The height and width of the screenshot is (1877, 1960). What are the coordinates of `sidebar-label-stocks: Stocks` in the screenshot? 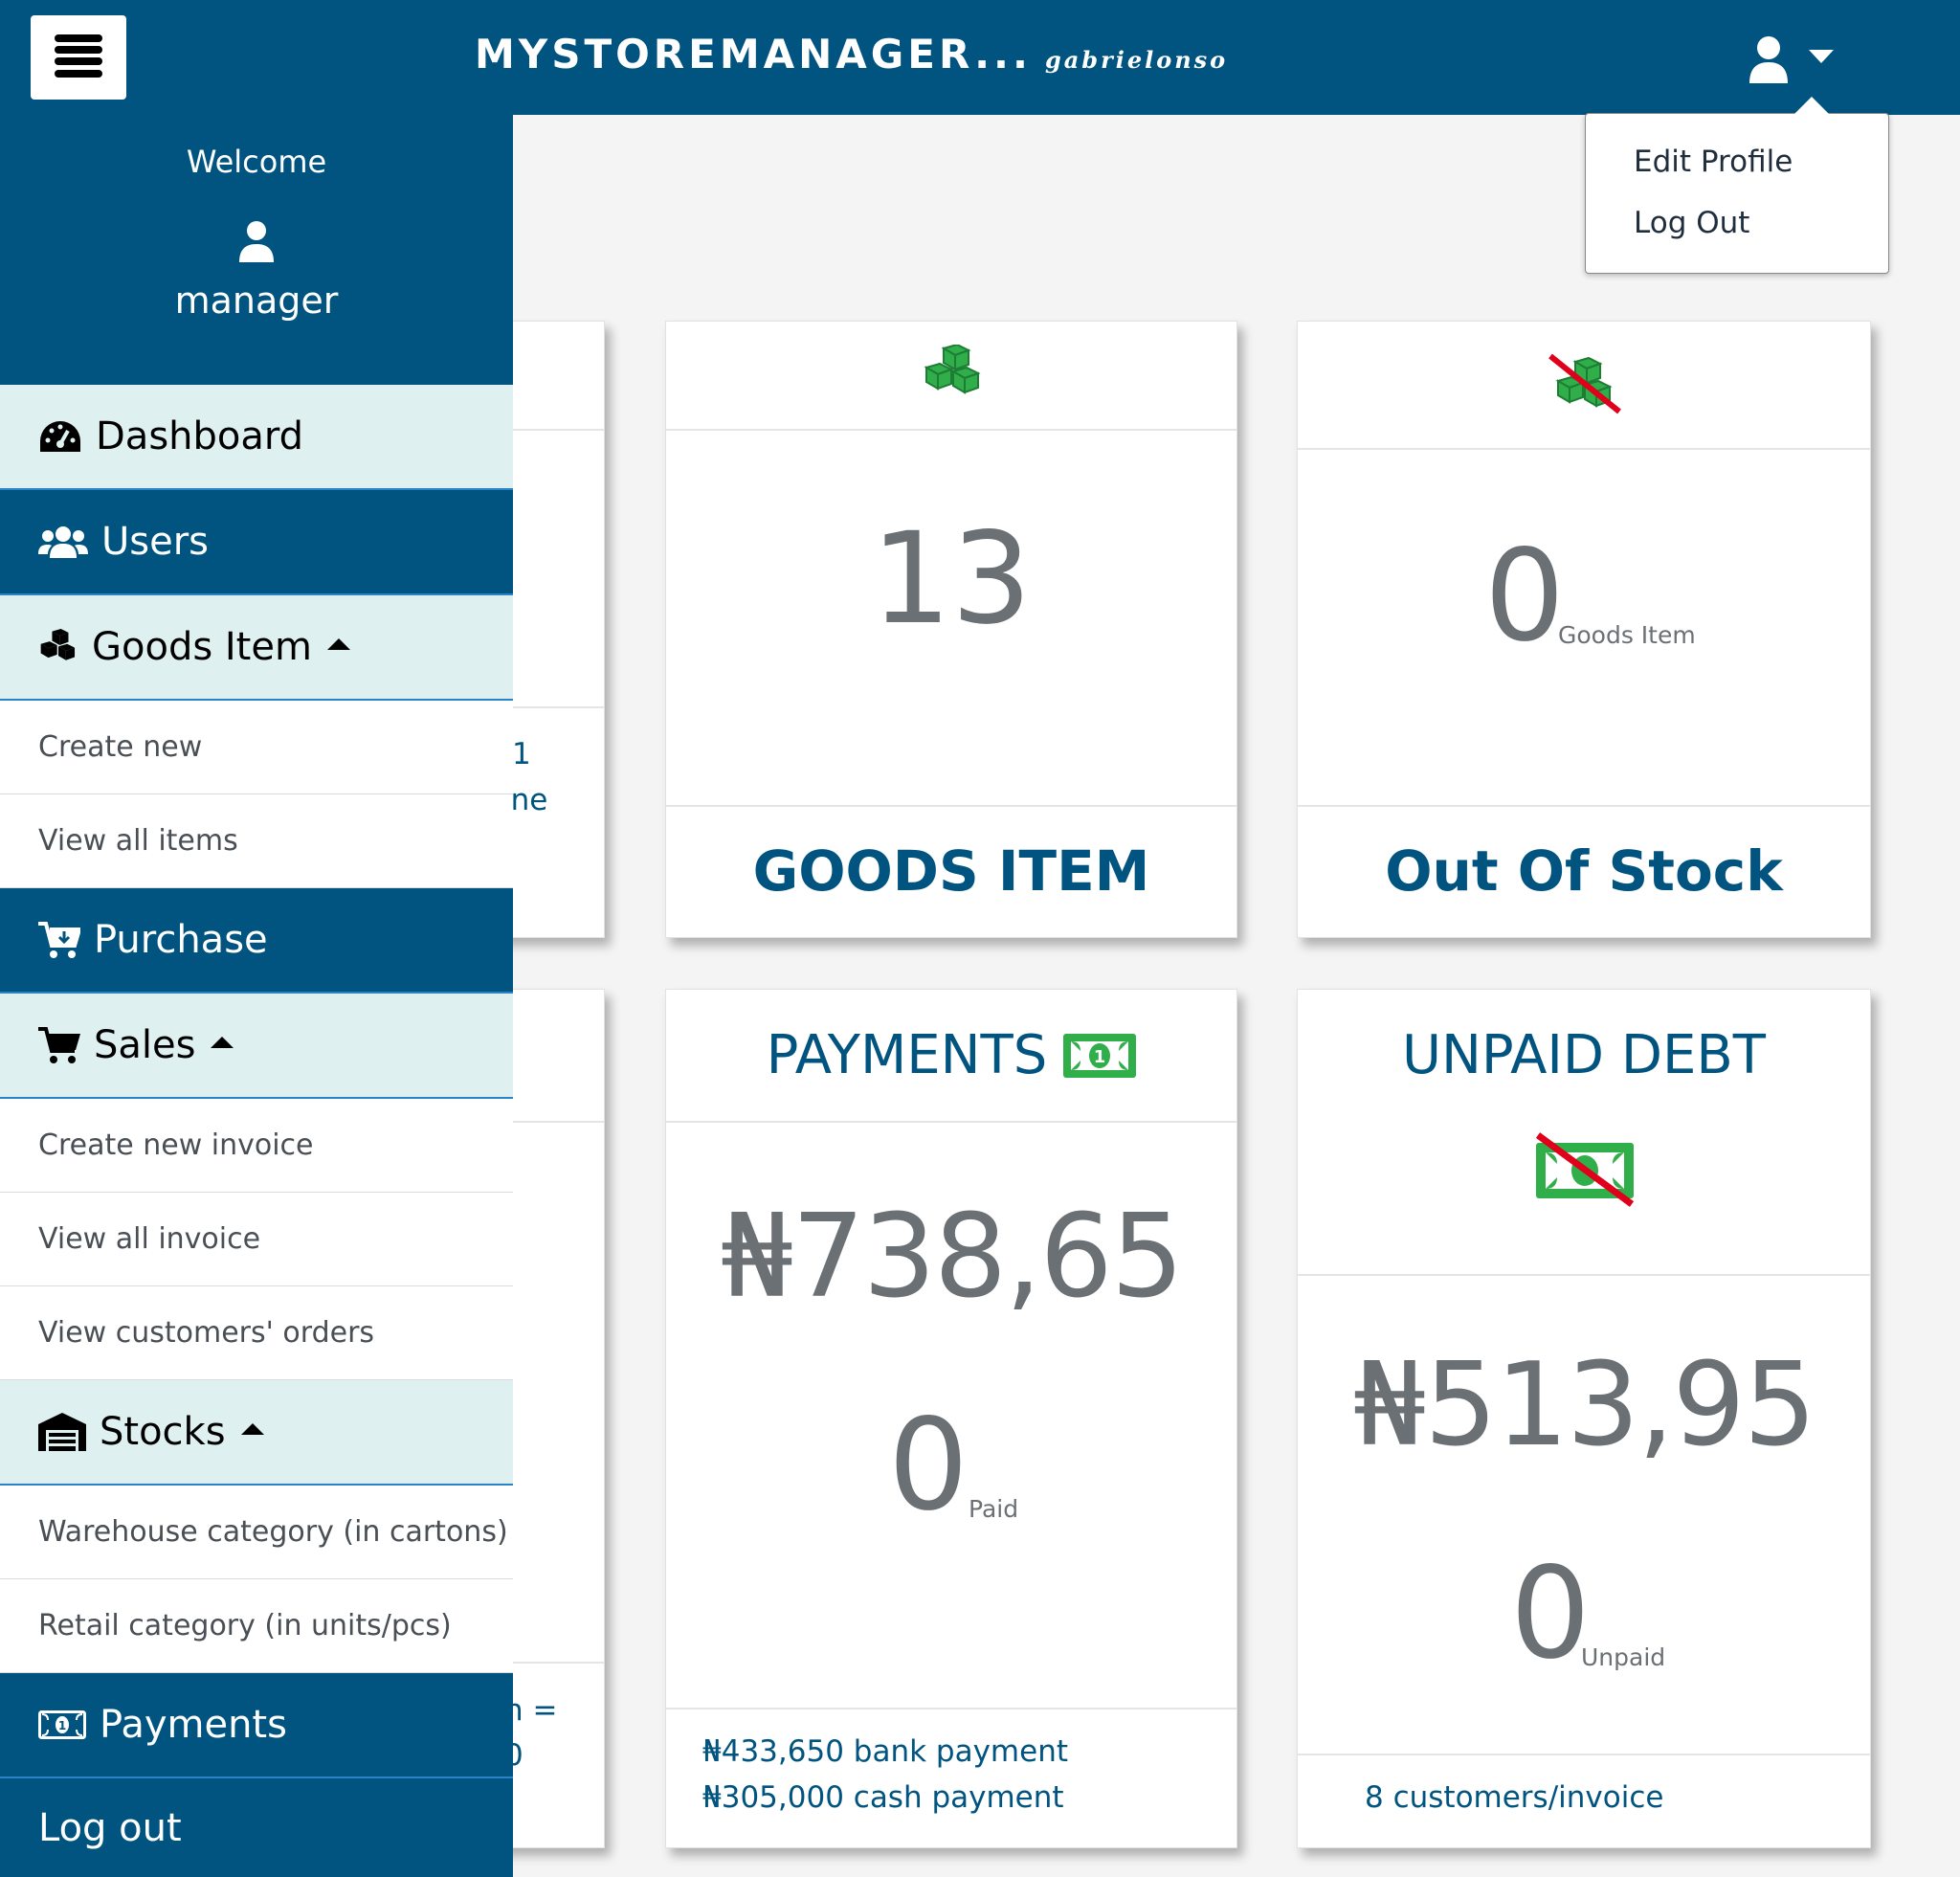 It's located at (163, 1432).